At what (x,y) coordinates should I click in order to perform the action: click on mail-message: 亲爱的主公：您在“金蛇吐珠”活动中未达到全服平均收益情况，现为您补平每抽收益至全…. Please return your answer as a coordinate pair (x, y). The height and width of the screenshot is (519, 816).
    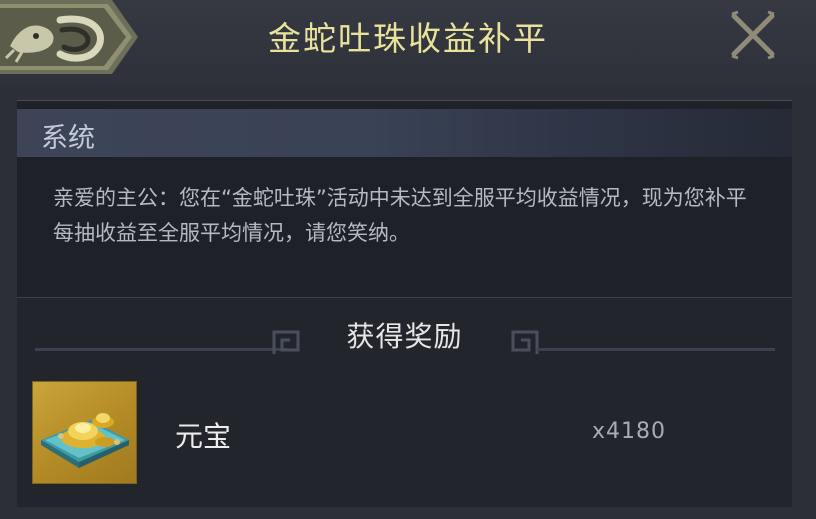
    Looking at the image, I should click on (400, 215).